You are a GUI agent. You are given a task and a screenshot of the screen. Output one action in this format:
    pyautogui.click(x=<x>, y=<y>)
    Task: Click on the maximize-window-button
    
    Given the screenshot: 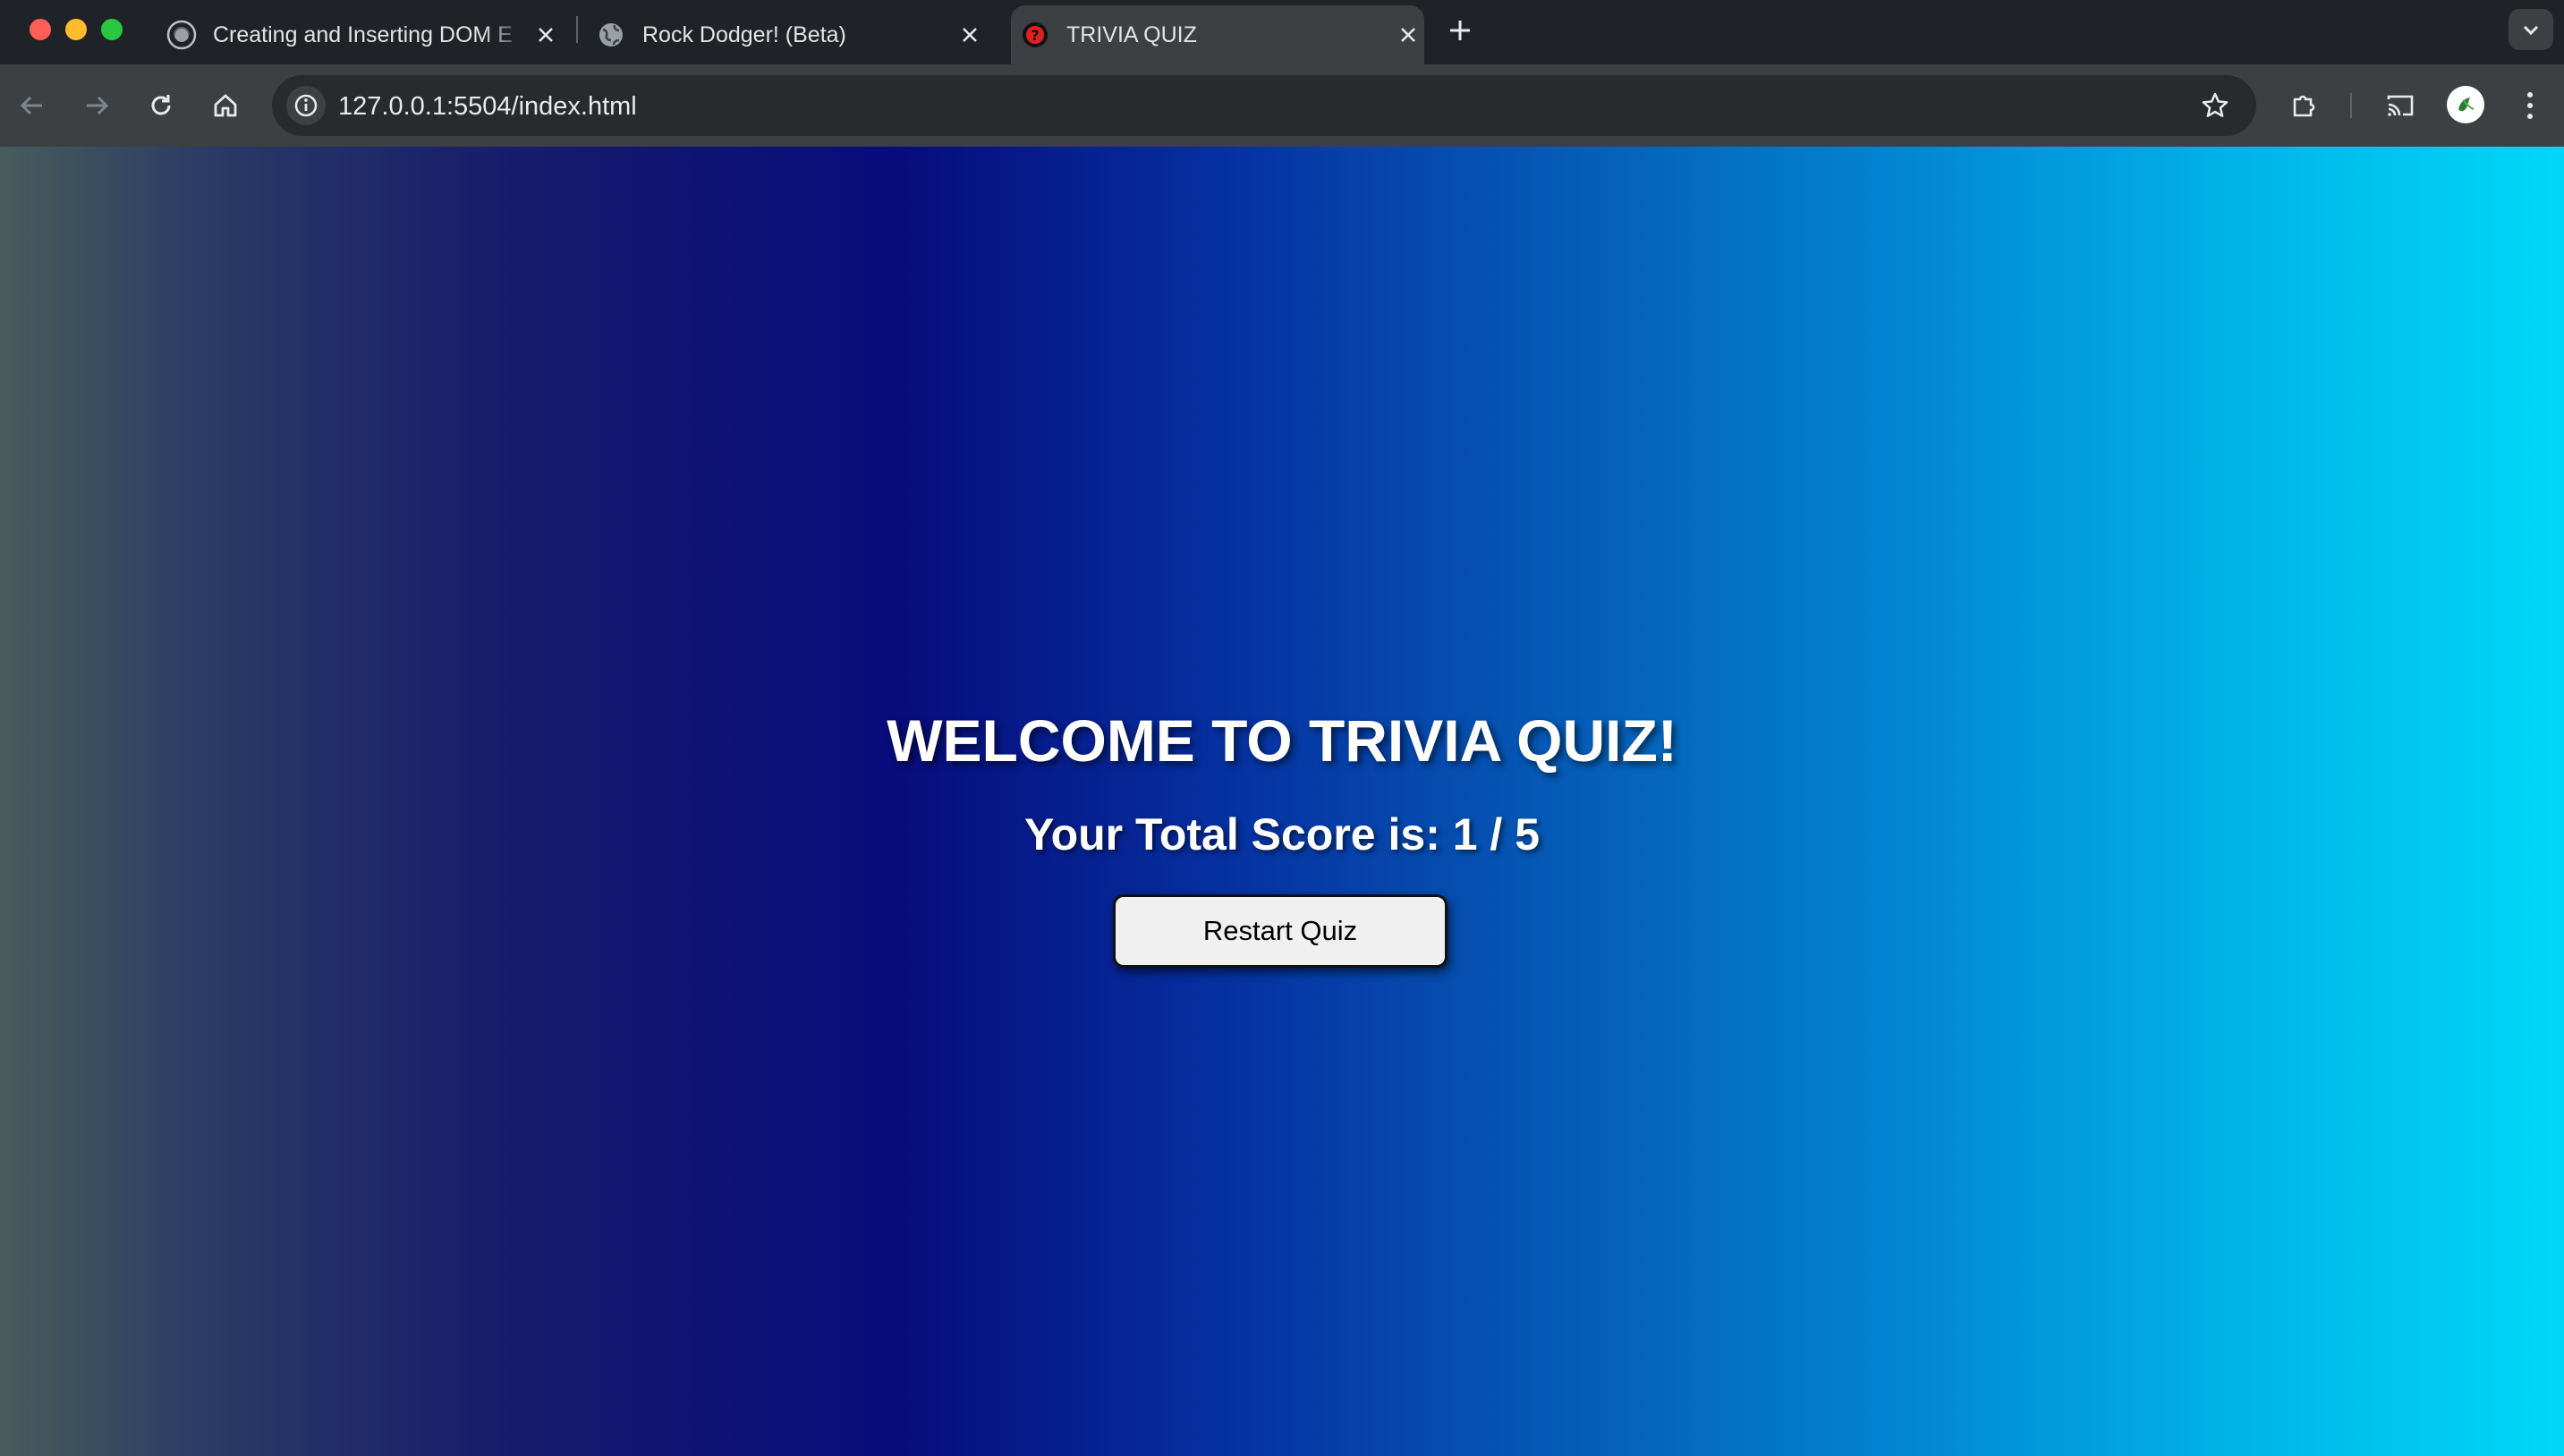 What is the action you would take?
    pyautogui.click(x=112, y=29)
    